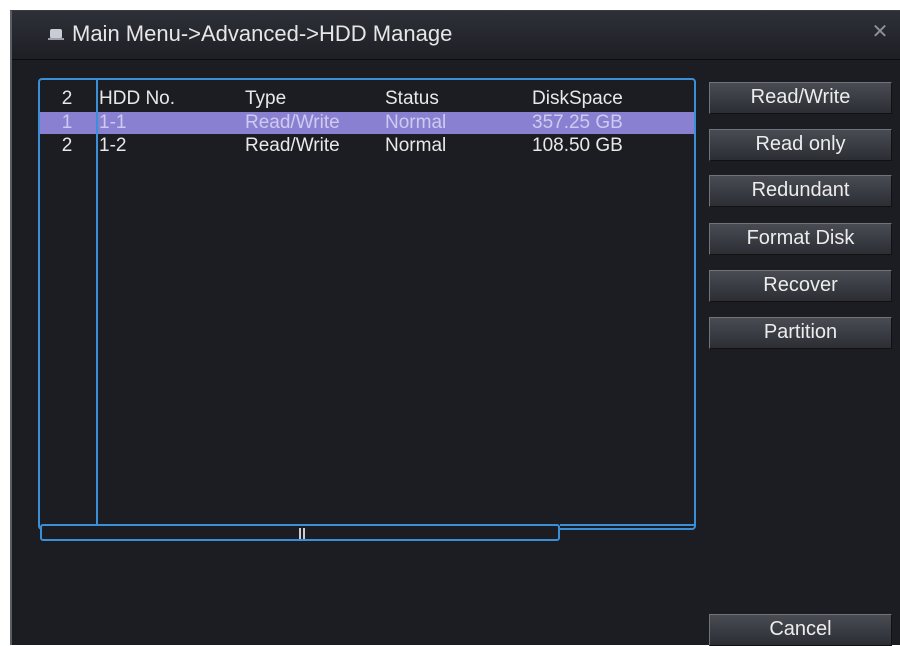 Image resolution: width=900 pixels, height=646 pixels. I want to click on close-icon: ✕, so click(880, 32).